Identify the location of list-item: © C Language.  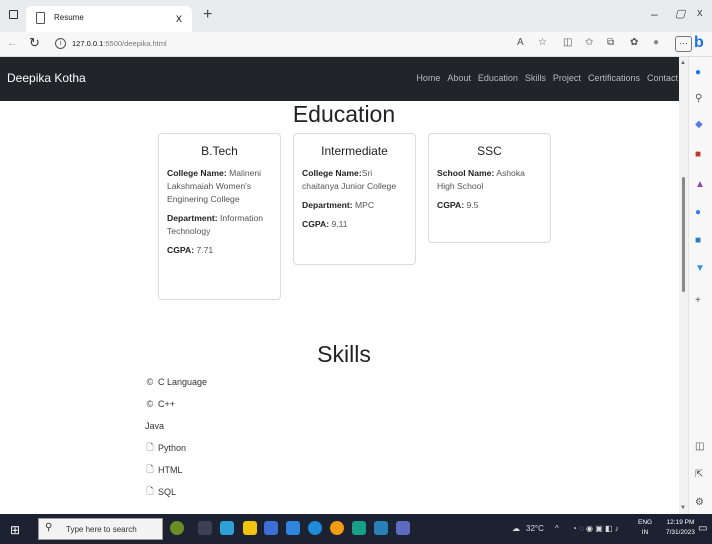
(176, 382).